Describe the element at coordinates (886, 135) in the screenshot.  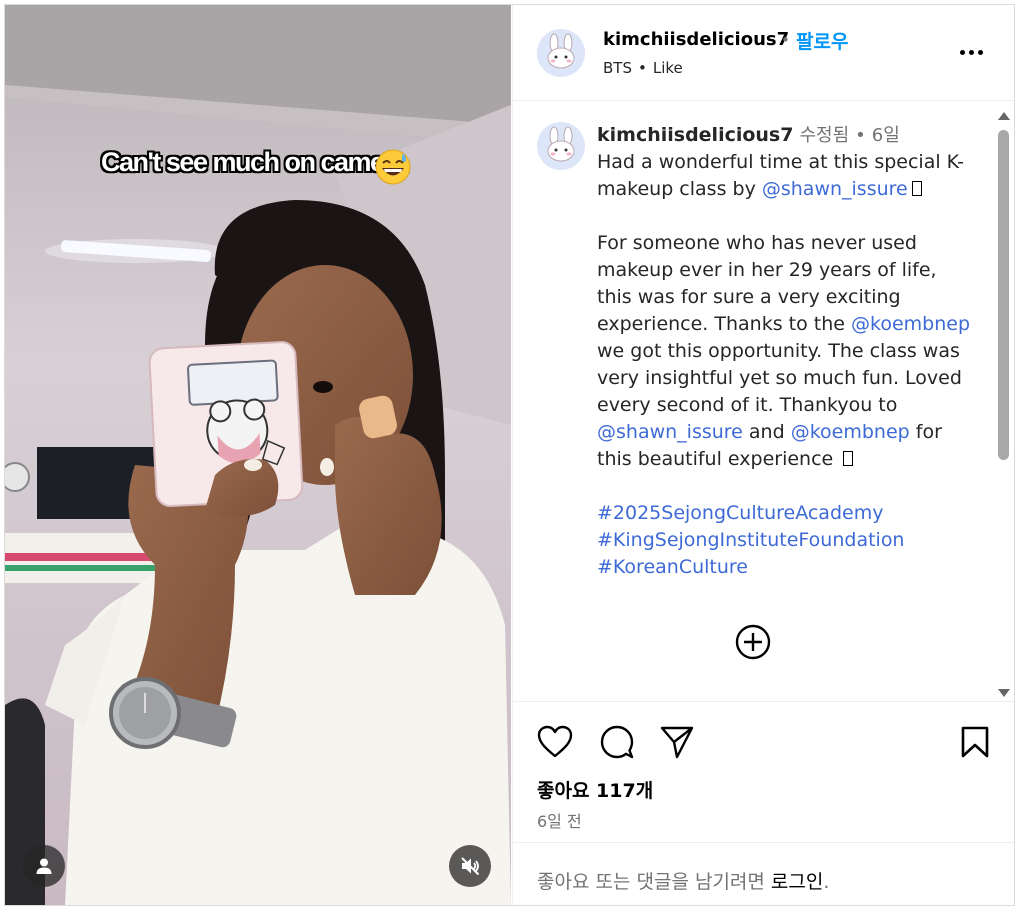
I see `caption-age: 6일` at that location.